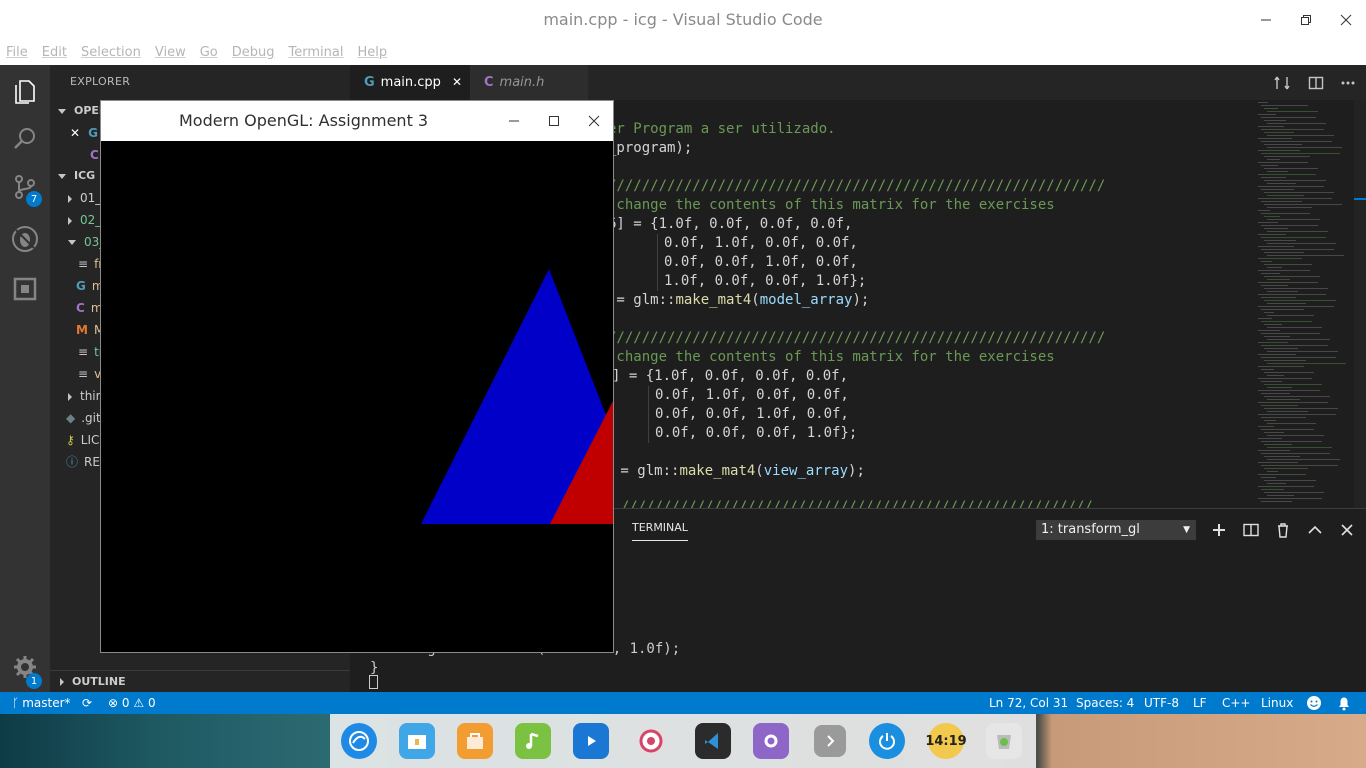  I want to click on menu-go: Go, so click(209, 52).